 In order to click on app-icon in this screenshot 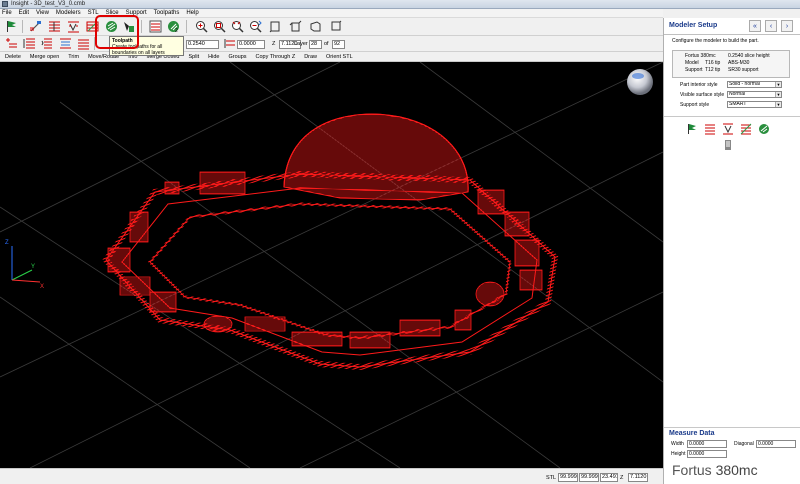, I will do `click(5, 4)`.